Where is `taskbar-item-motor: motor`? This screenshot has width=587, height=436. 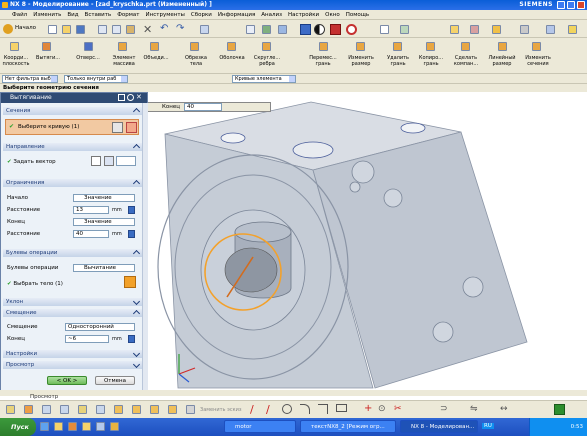
taskbar-item-motor: motor is located at coordinates (260, 426).